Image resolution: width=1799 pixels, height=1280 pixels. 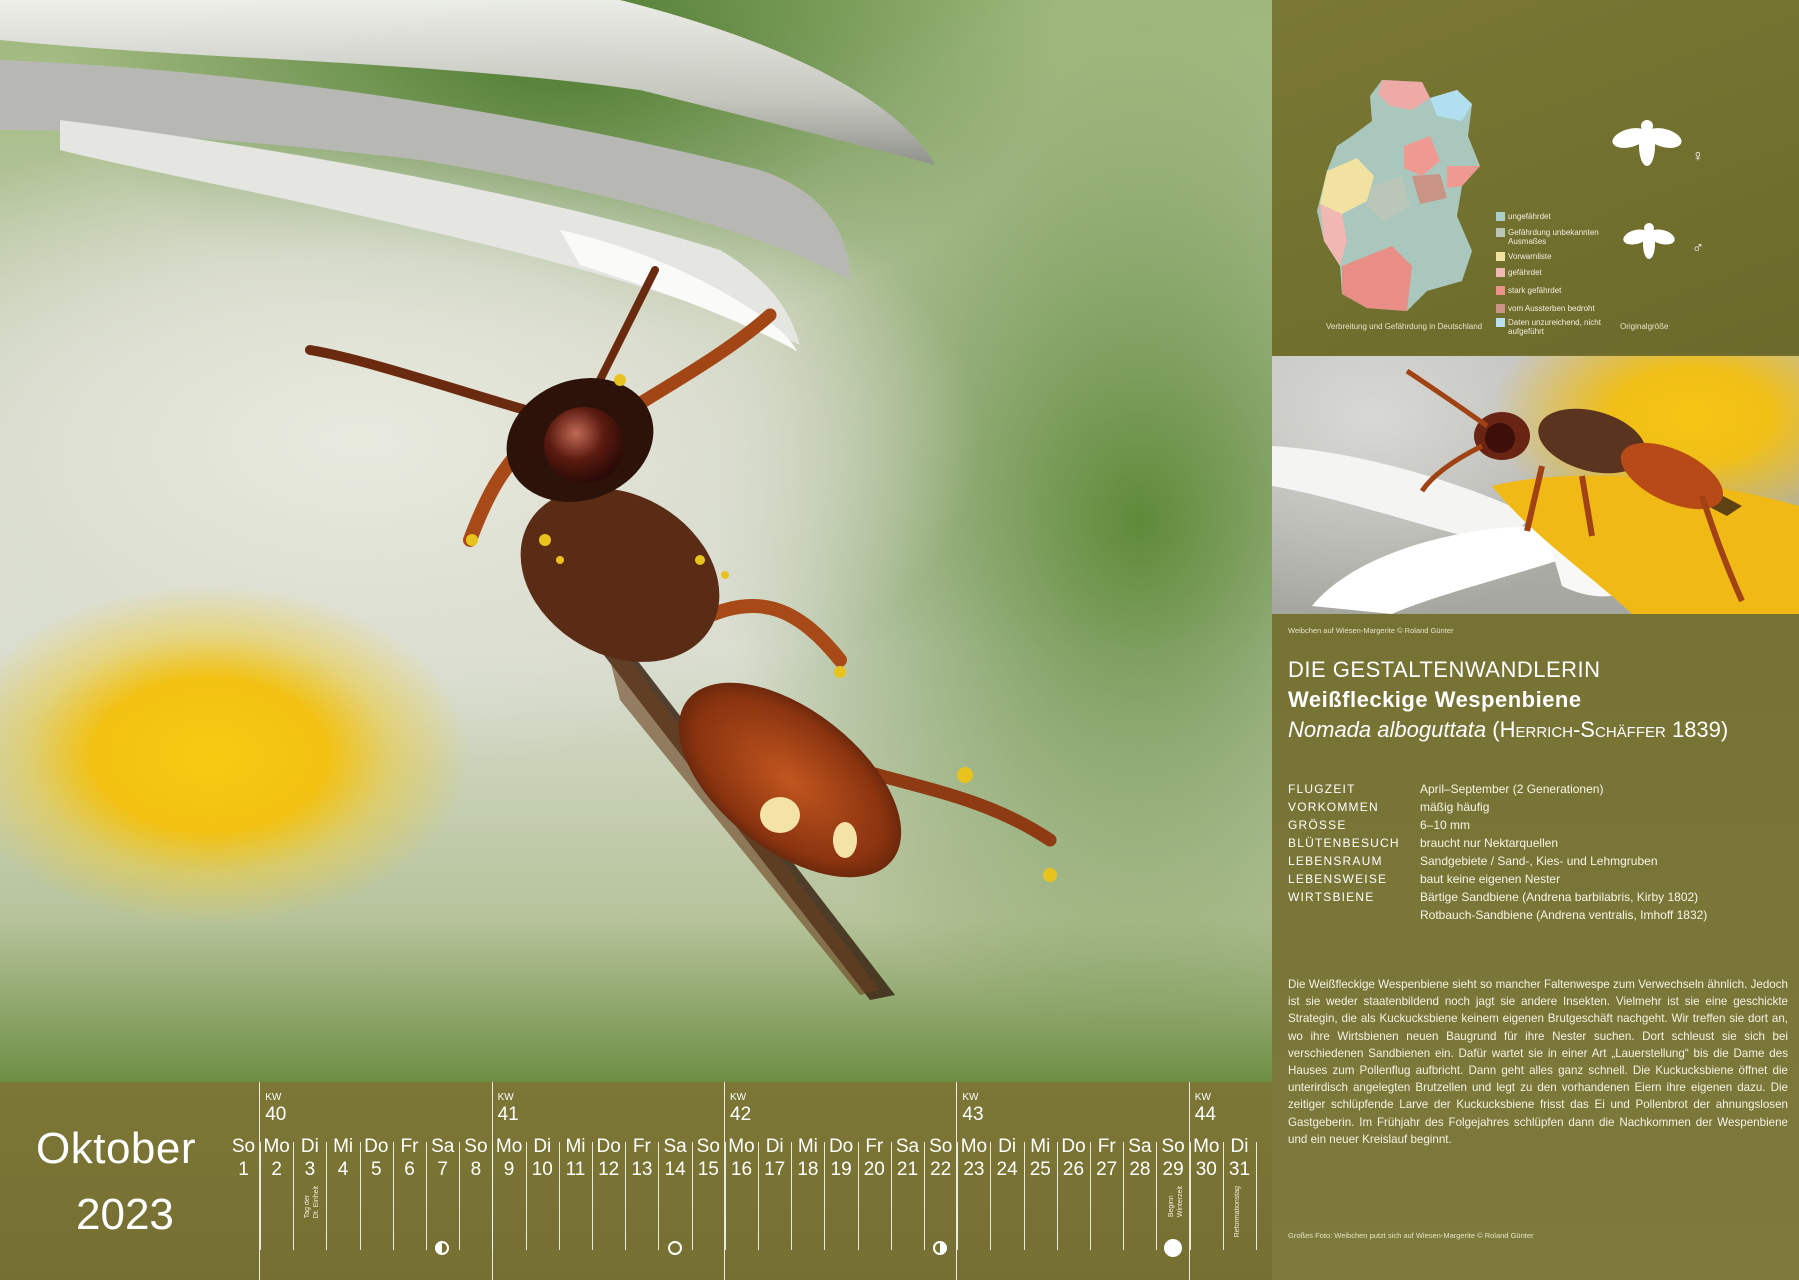 I want to click on holiday-note-reformation: Reformationstag, so click(x=1237, y=1212).